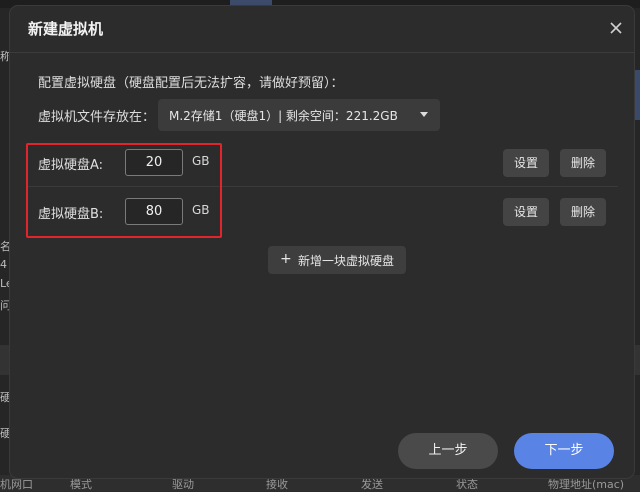 The width and height of the screenshot is (640, 492). I want to click on section-label: 配置虚拟硬盘（硬盘配置后无法扩容，请做好预留）：, so click(191, 83).